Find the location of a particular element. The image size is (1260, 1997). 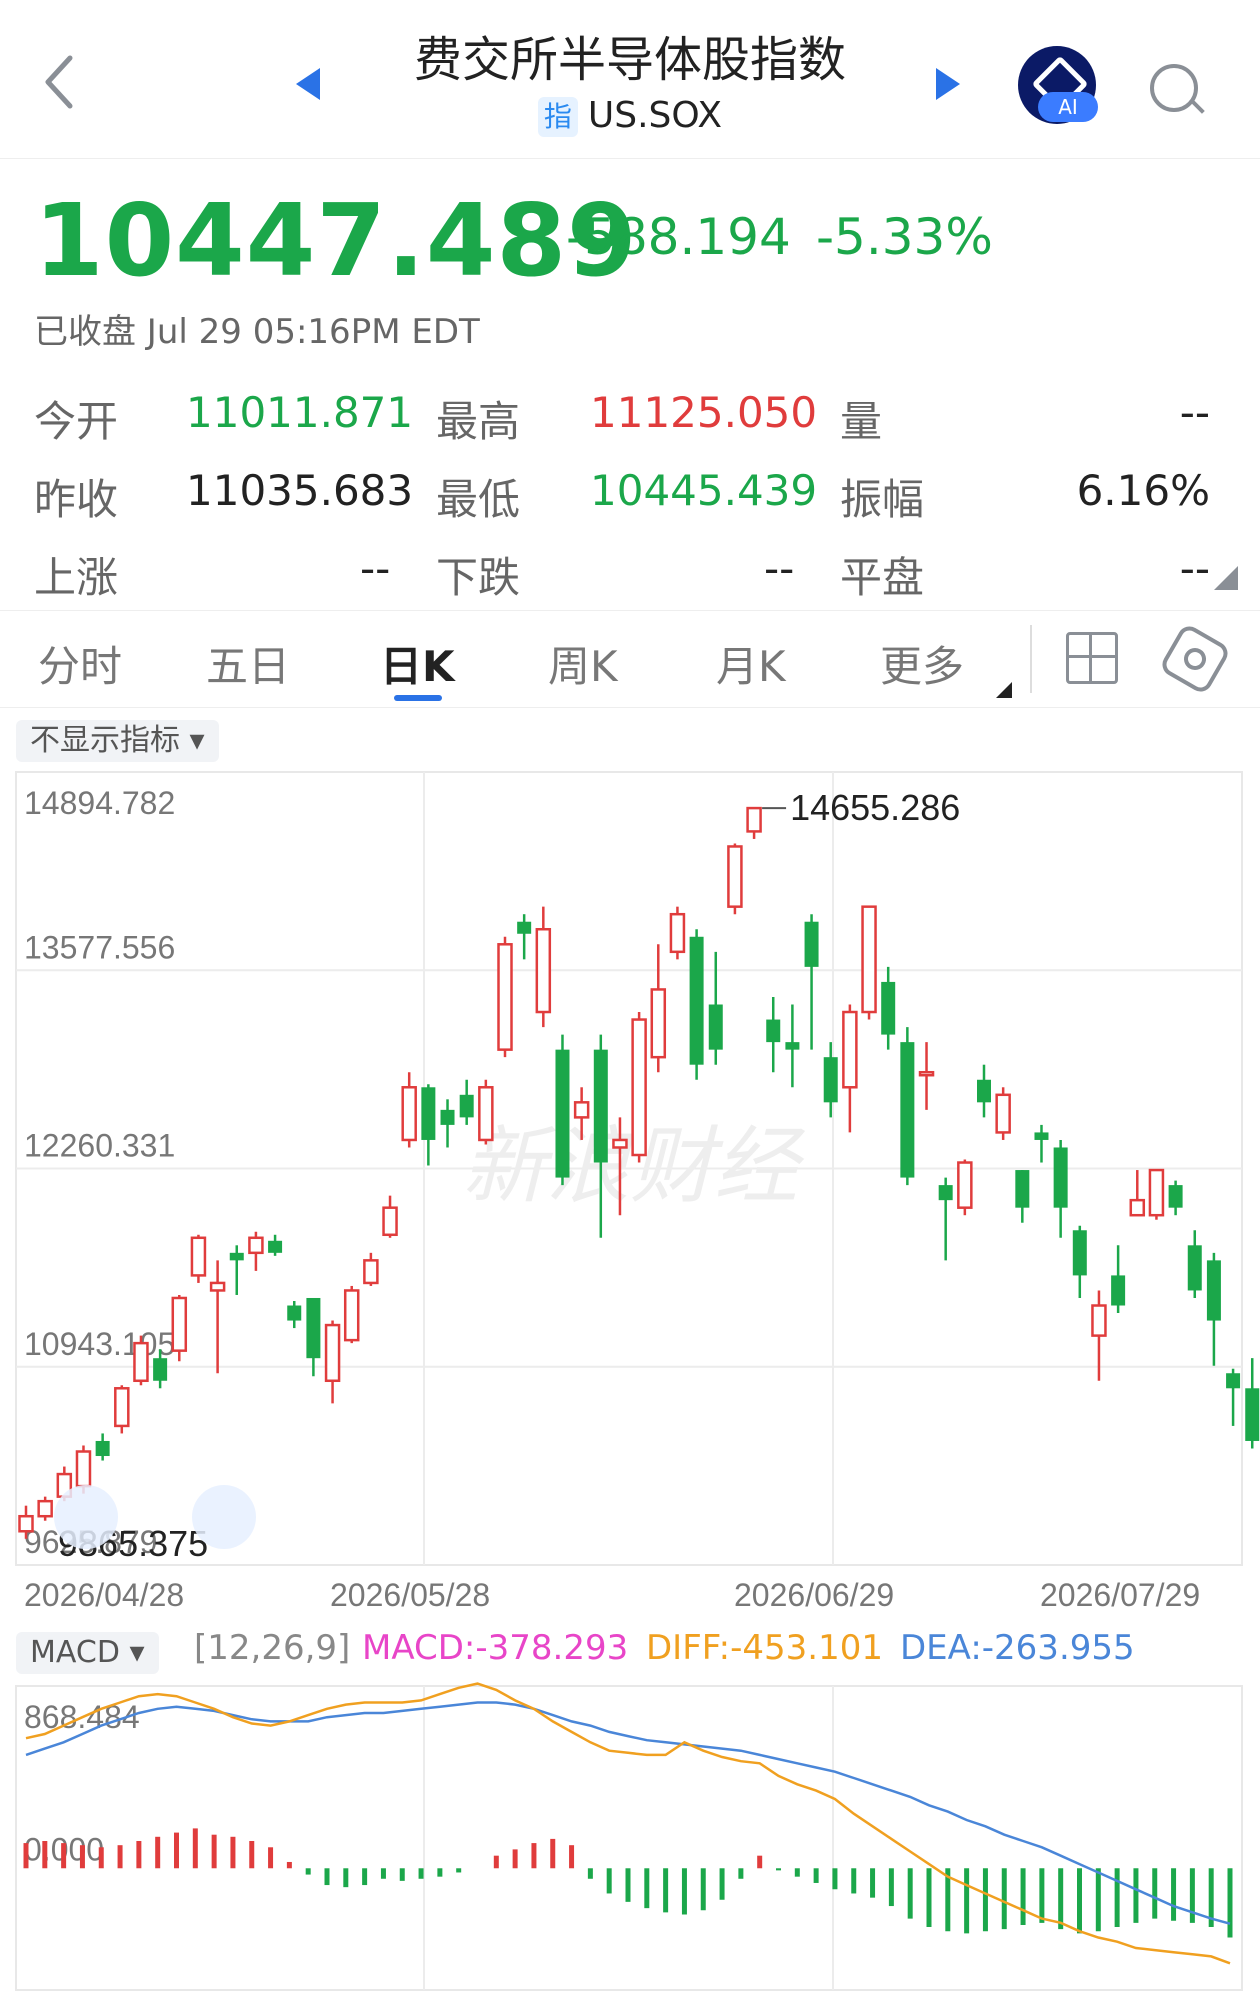

x-tick-label: 2026/07/29 is located at coordinates (1120, 1595).